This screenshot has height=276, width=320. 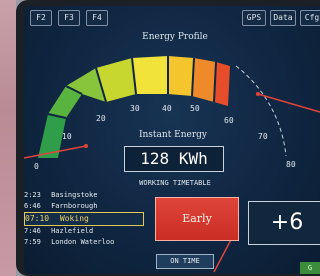 What do you see at coordinates (175, 37) in the screenshot?
I see `gauge-title: Energy Profile` at bounding box center [175, 37].